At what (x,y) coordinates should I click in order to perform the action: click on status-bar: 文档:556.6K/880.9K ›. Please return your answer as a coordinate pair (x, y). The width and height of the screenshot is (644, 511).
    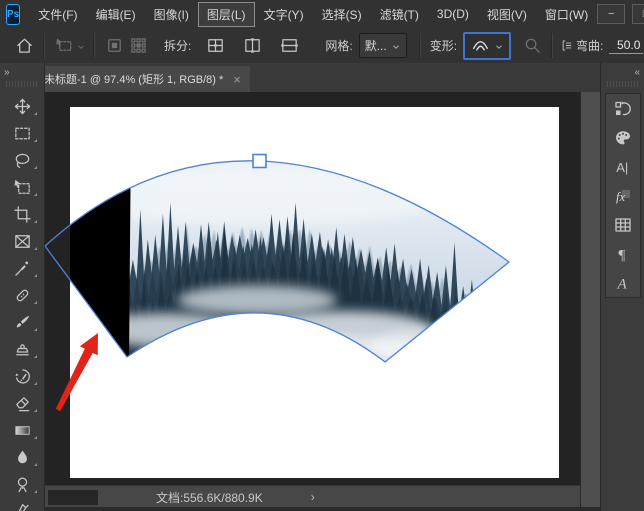
    Looking at the image, I should click on (312, 496).